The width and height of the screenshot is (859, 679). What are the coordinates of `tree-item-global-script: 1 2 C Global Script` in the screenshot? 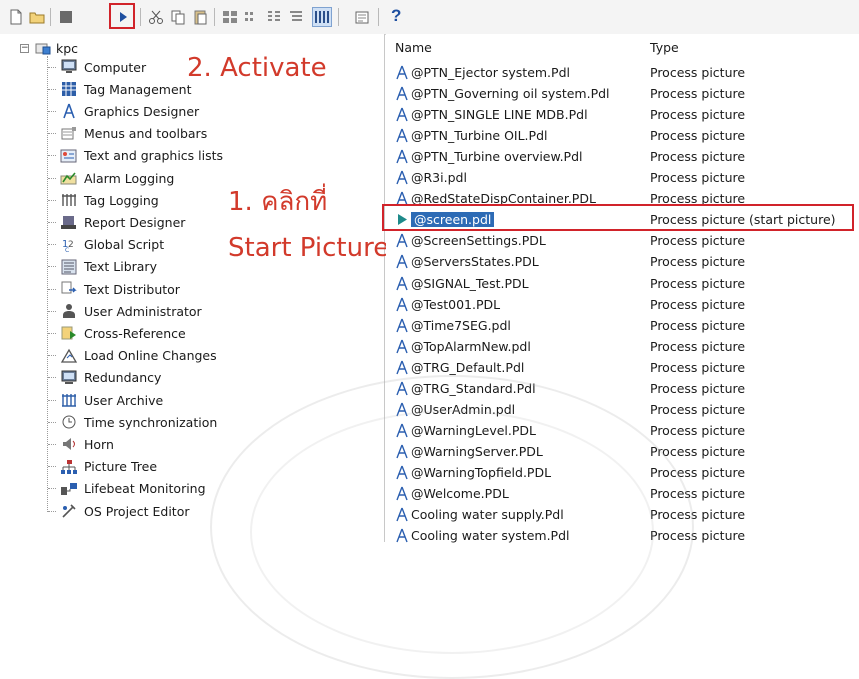 It's located at (106, 245).